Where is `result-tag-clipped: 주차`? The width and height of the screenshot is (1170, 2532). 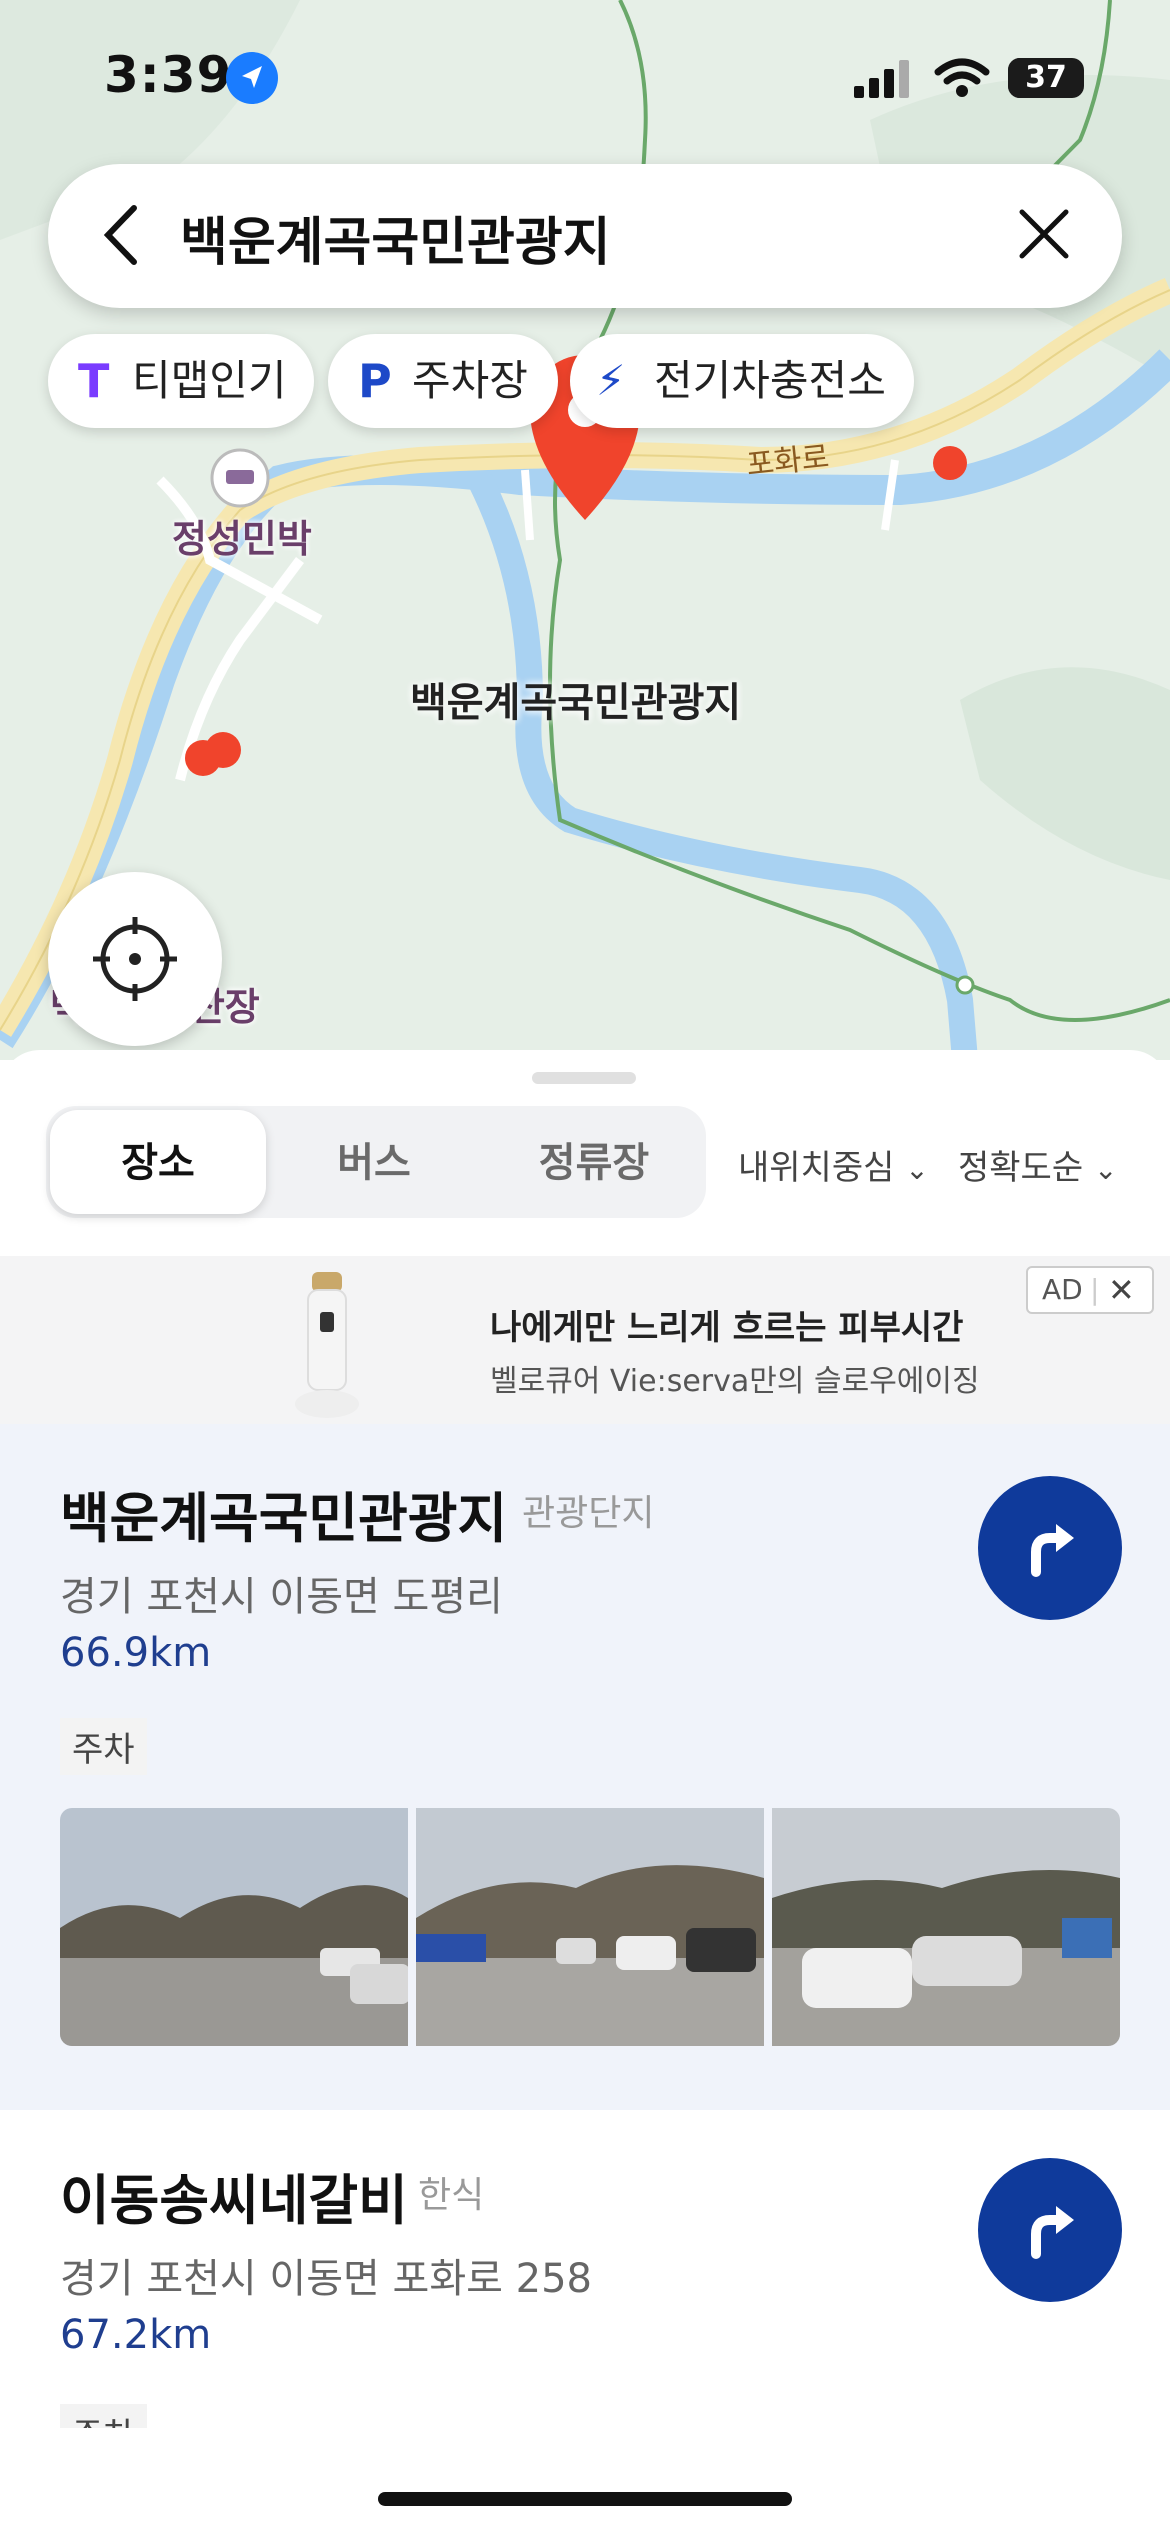
result-tag-clipped: 주차 is located at coordinates (105, 2416).